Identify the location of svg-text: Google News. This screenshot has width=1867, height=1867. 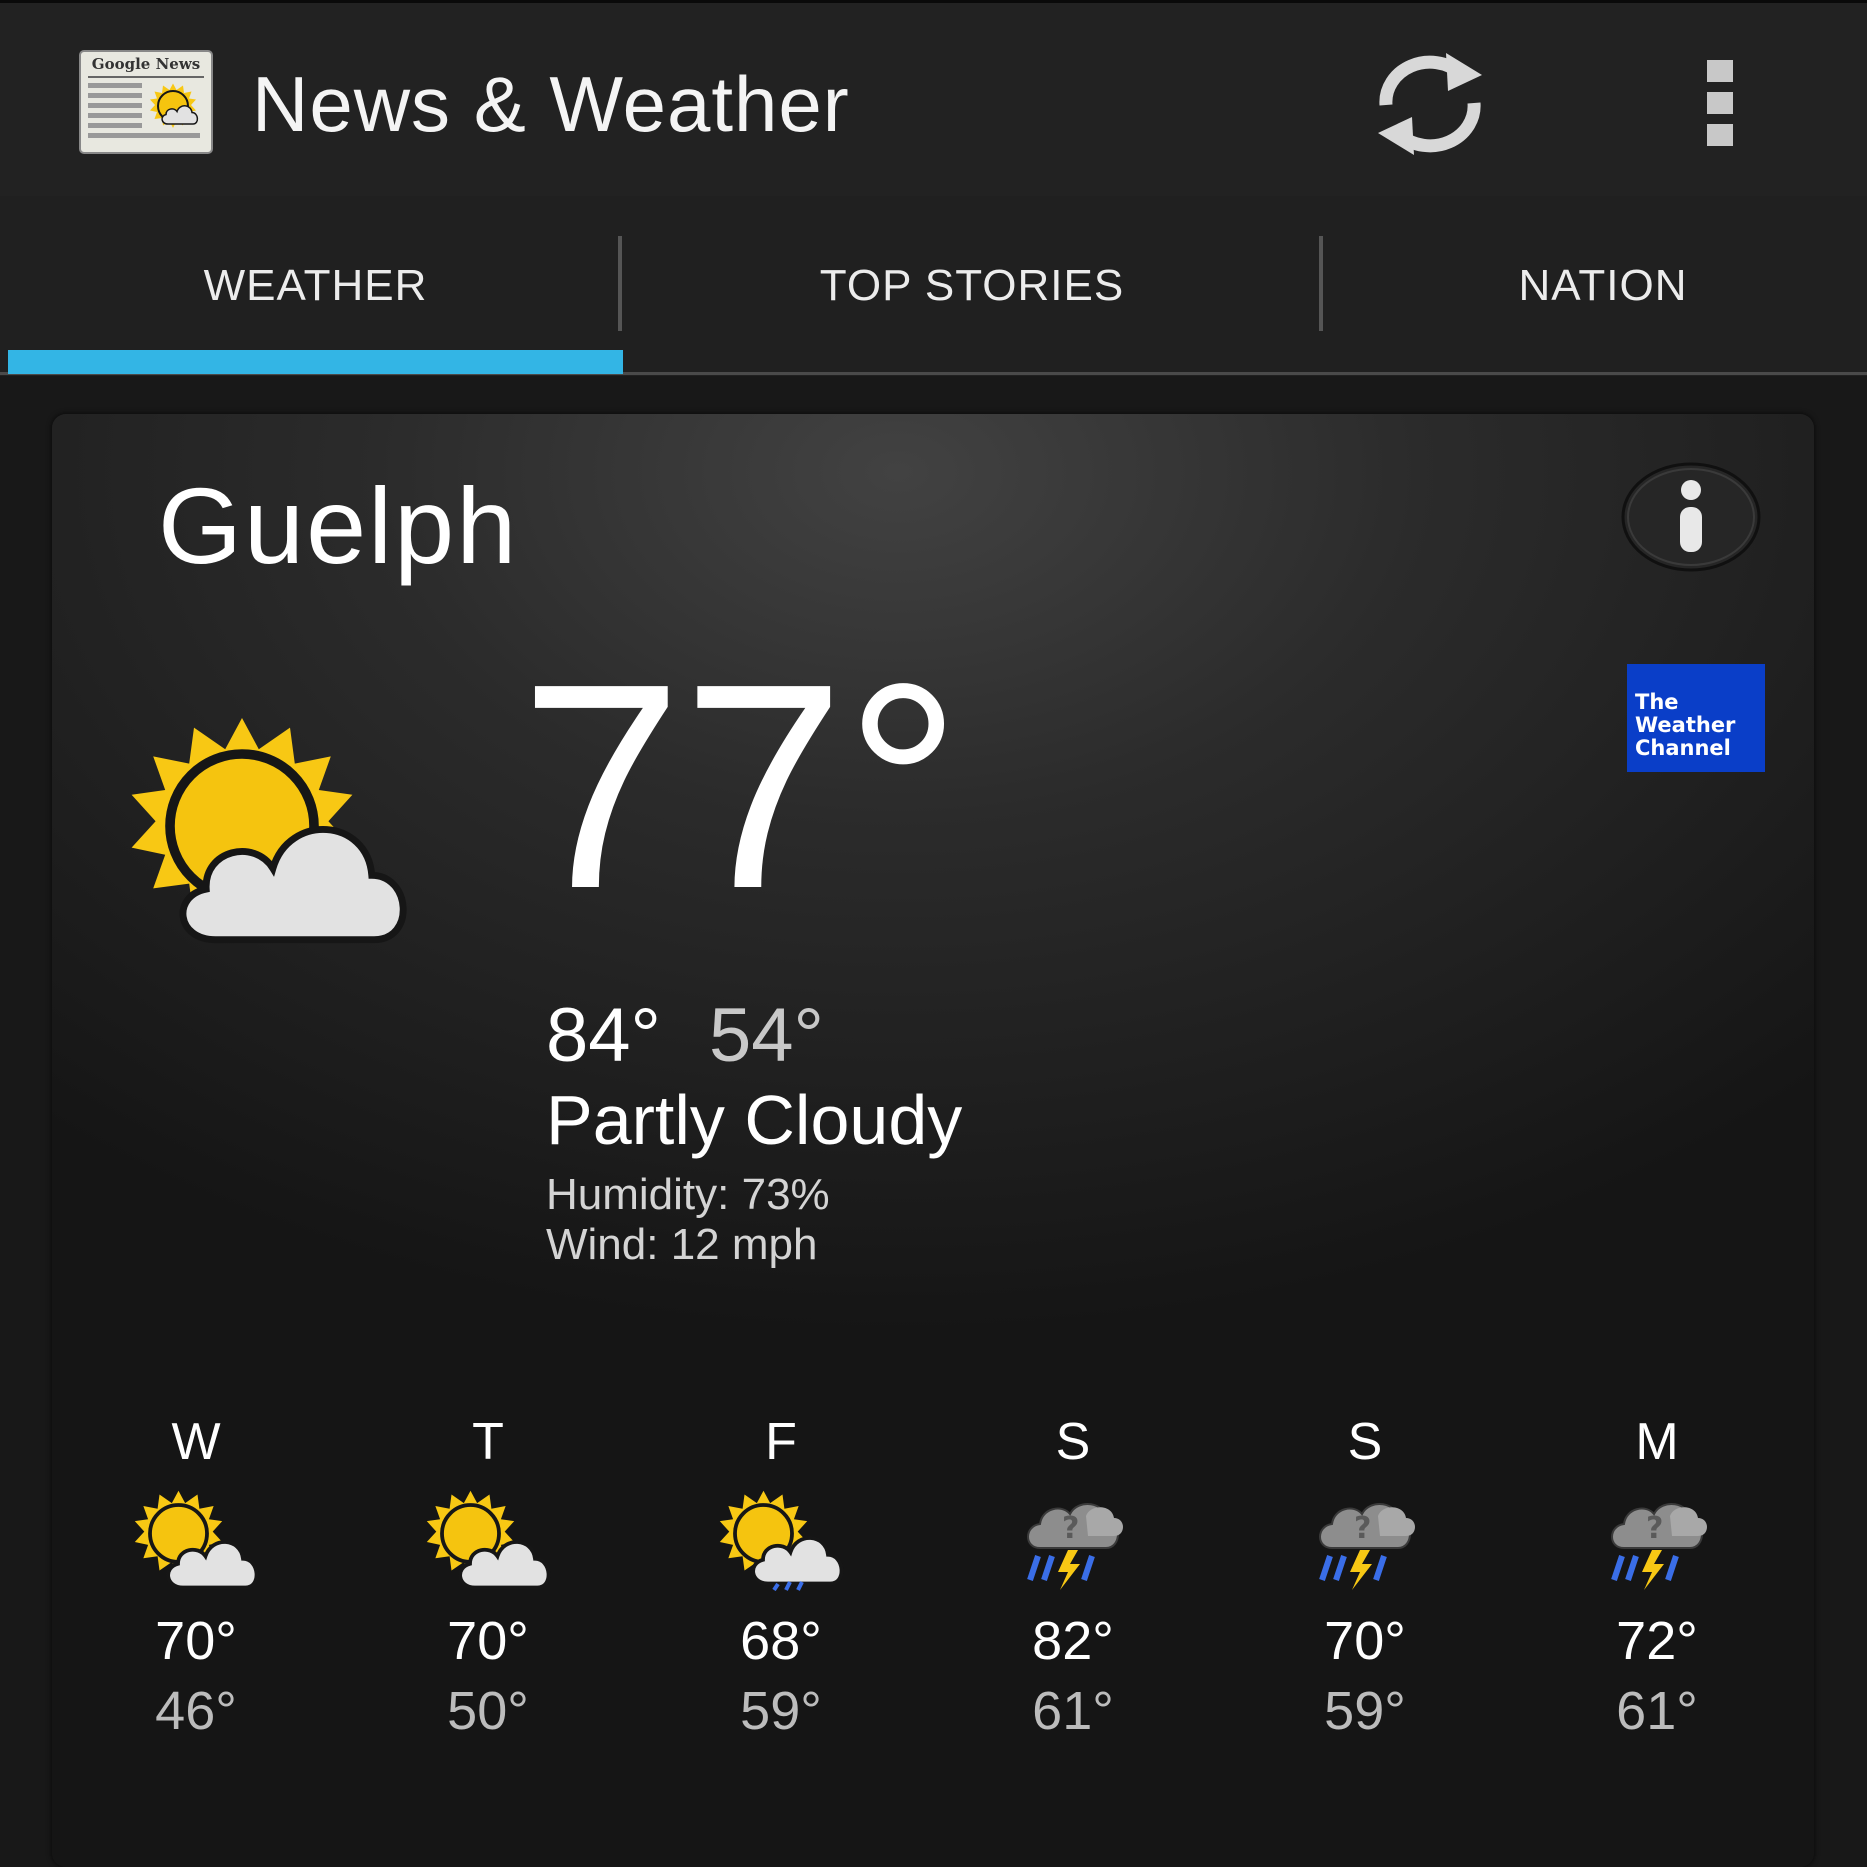
(146, 64).